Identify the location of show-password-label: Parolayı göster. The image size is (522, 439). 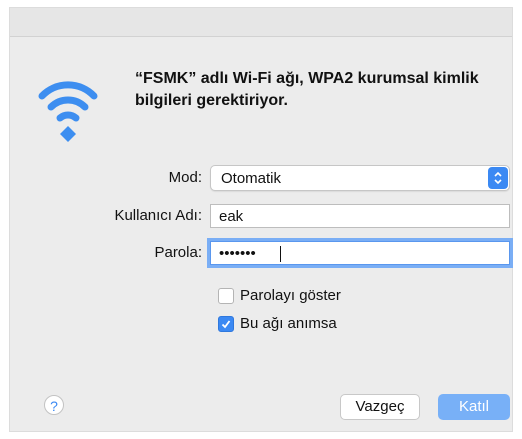
(290, 295).